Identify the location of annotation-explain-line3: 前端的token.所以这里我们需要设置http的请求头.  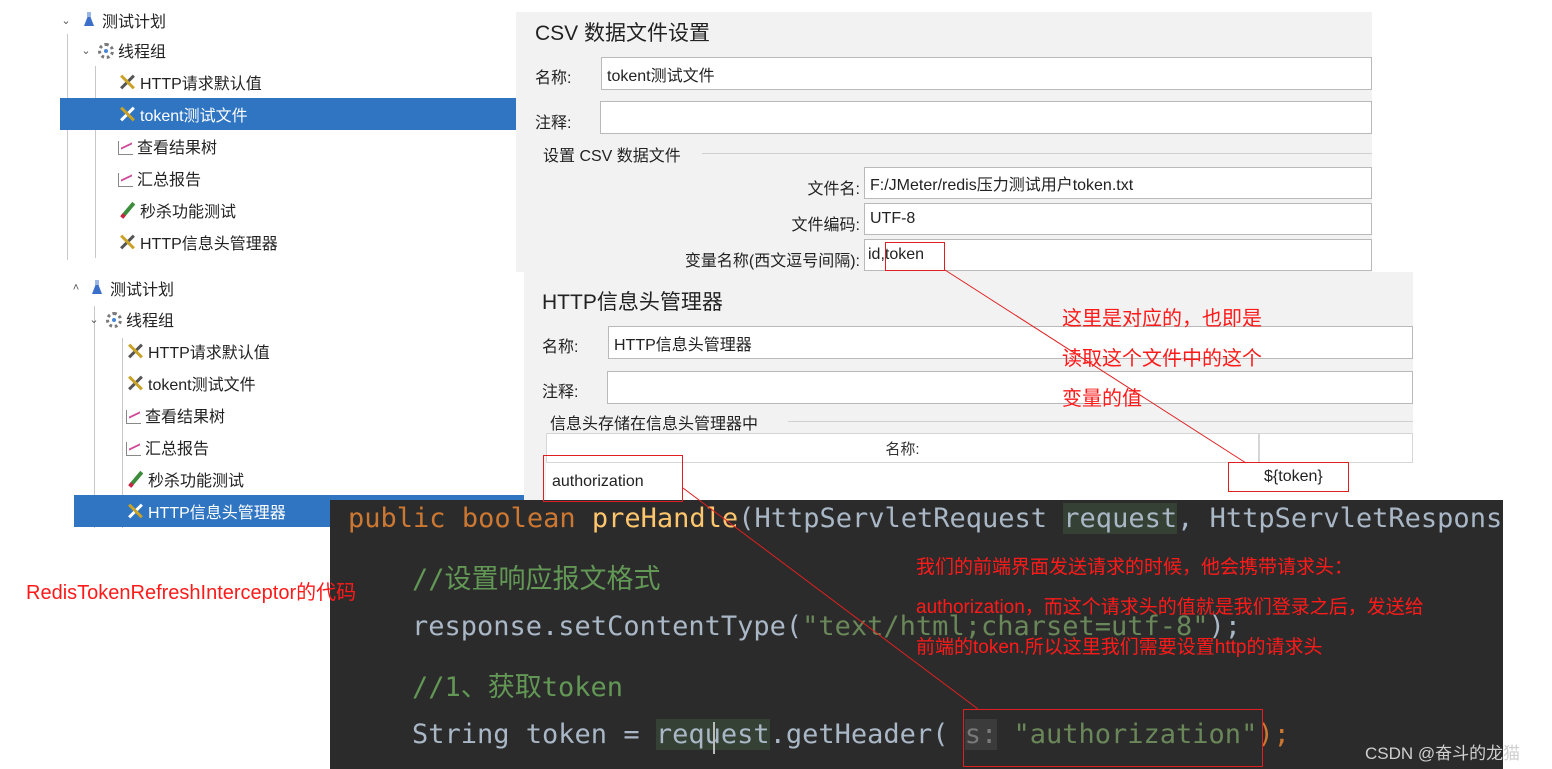
(1119, 647).